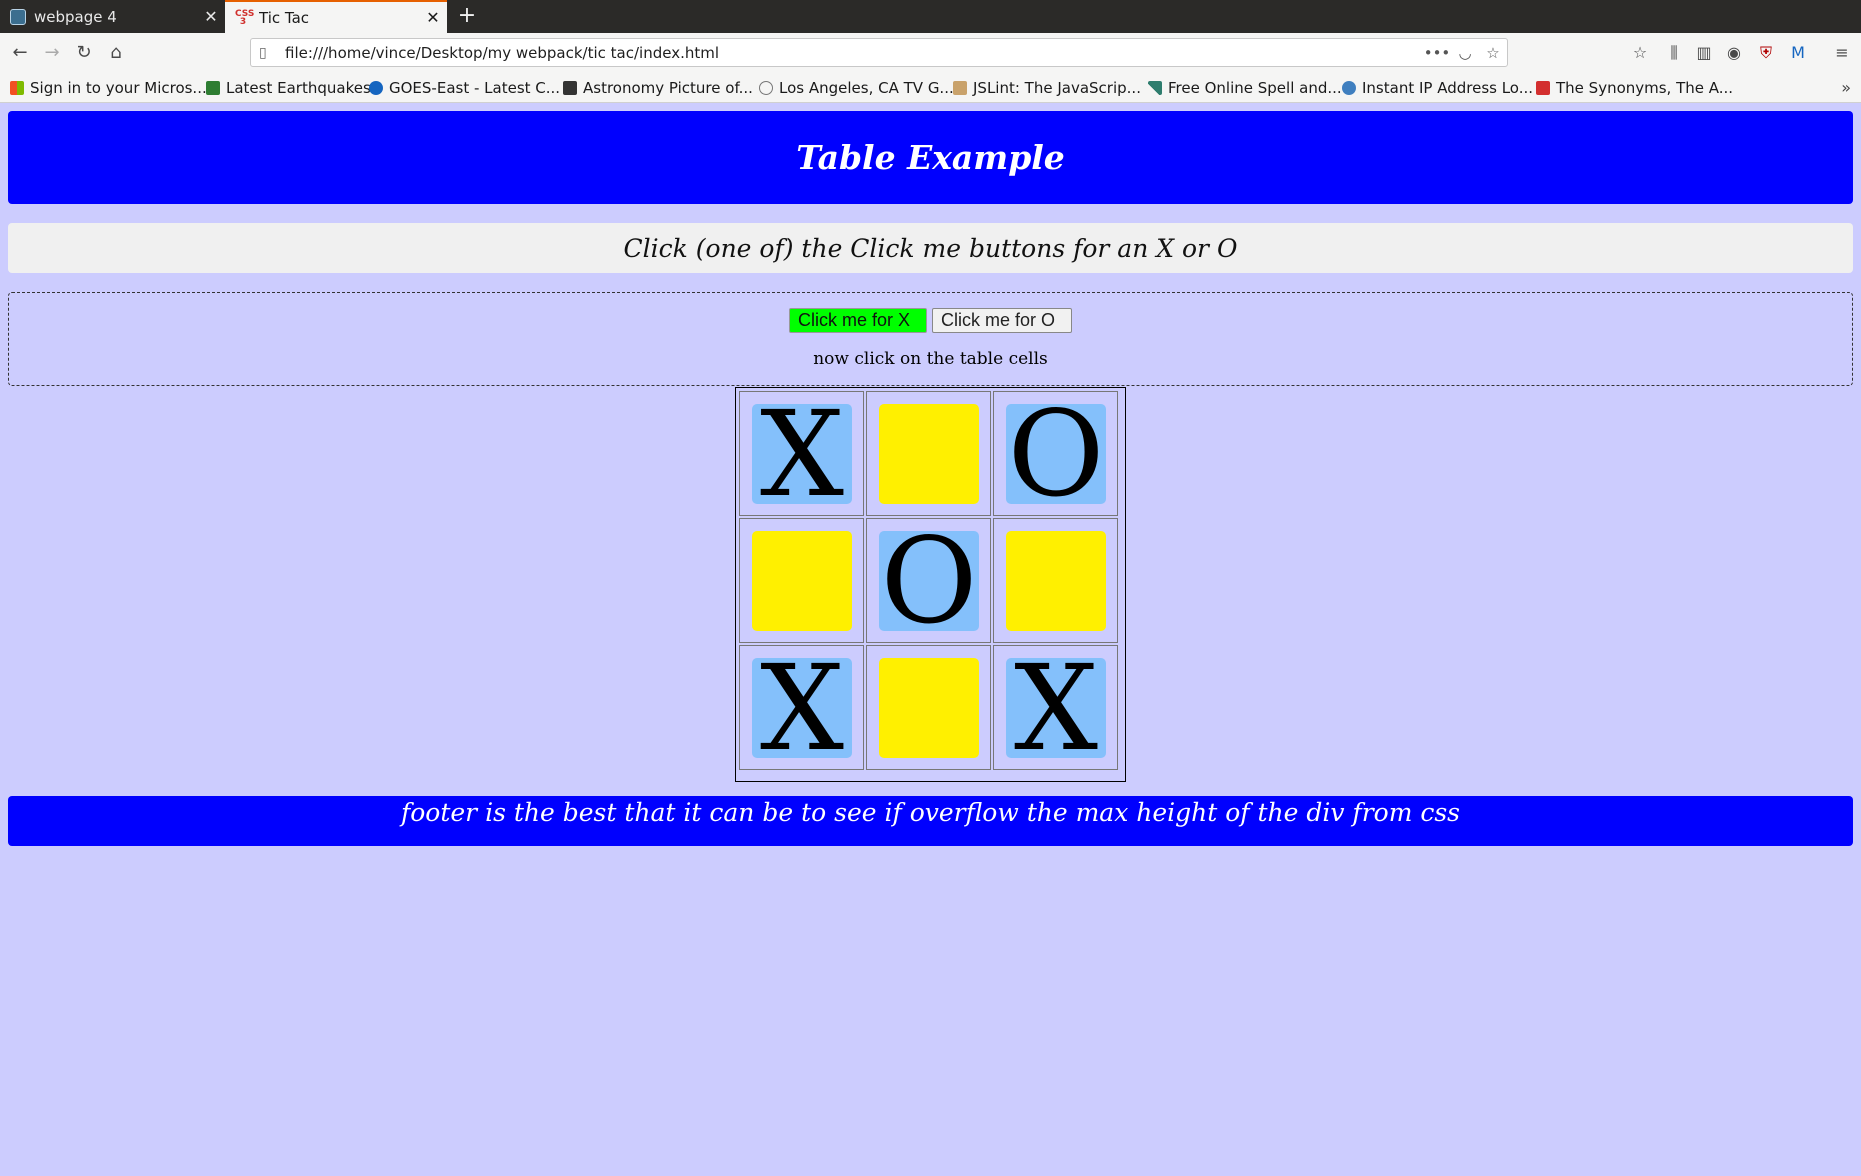 The image size is (1861, 1176). I want to click on back-icon: ←, so click(20, 53).